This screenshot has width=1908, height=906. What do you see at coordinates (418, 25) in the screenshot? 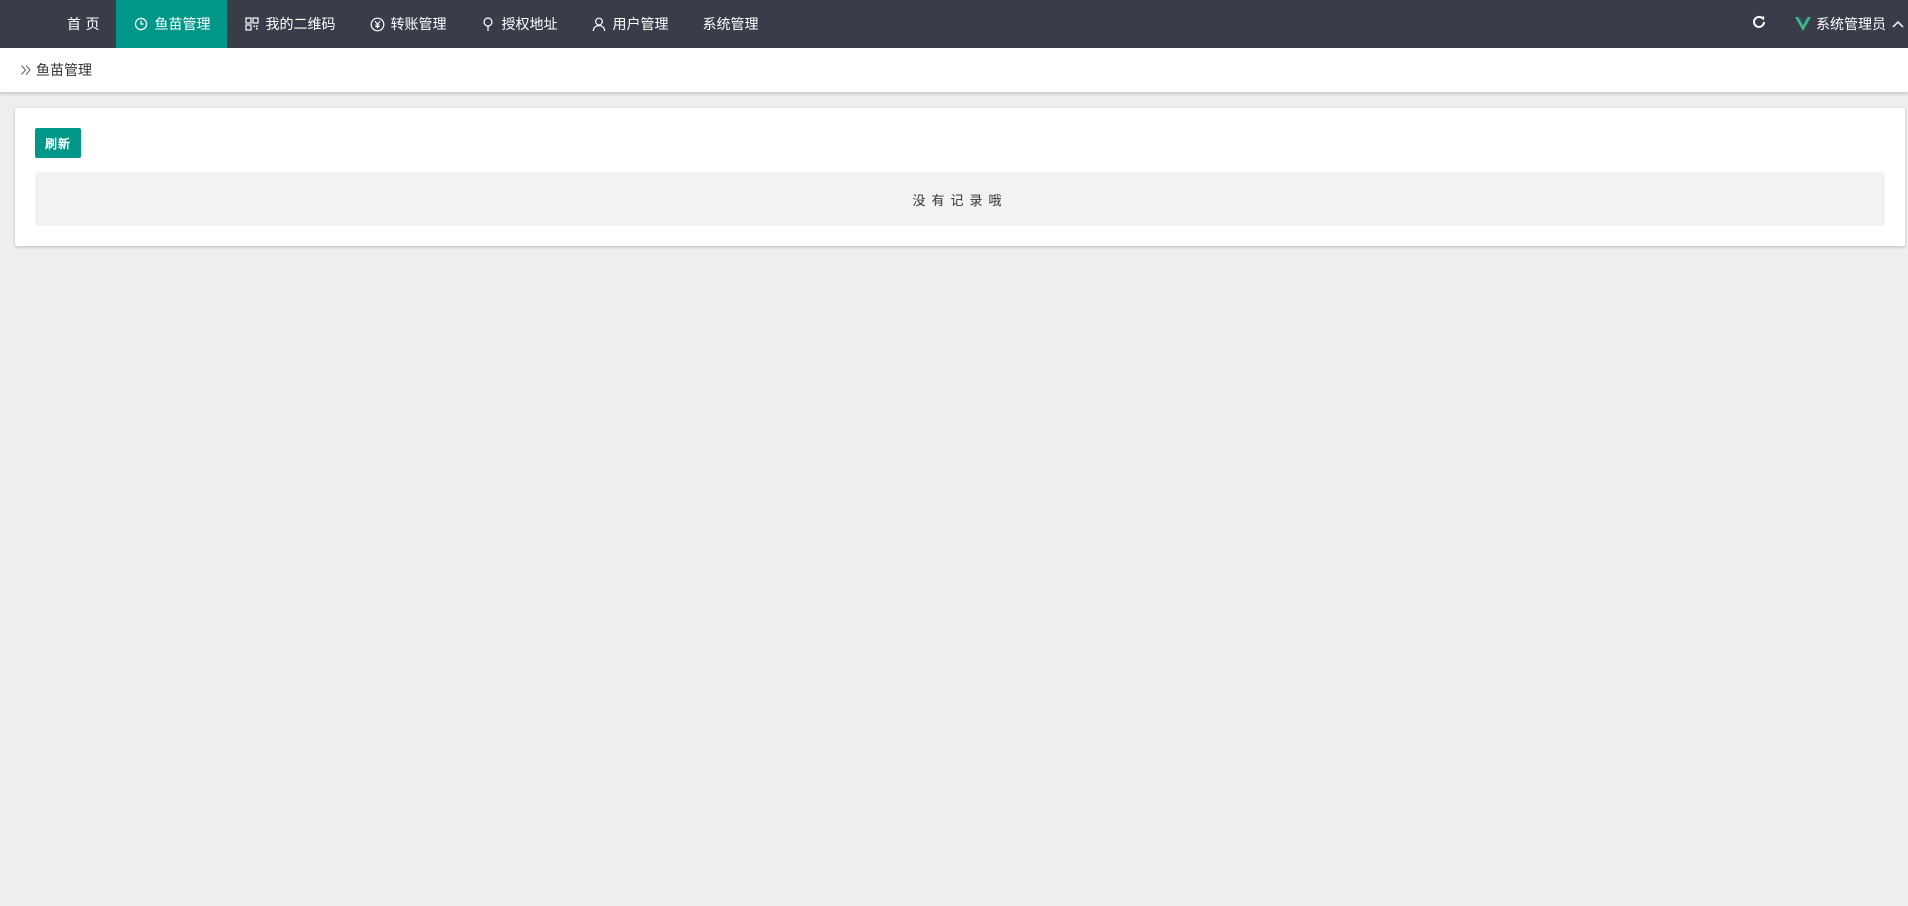
I see `nav-item-label: 转账管理` at bounding box center [418, 25].